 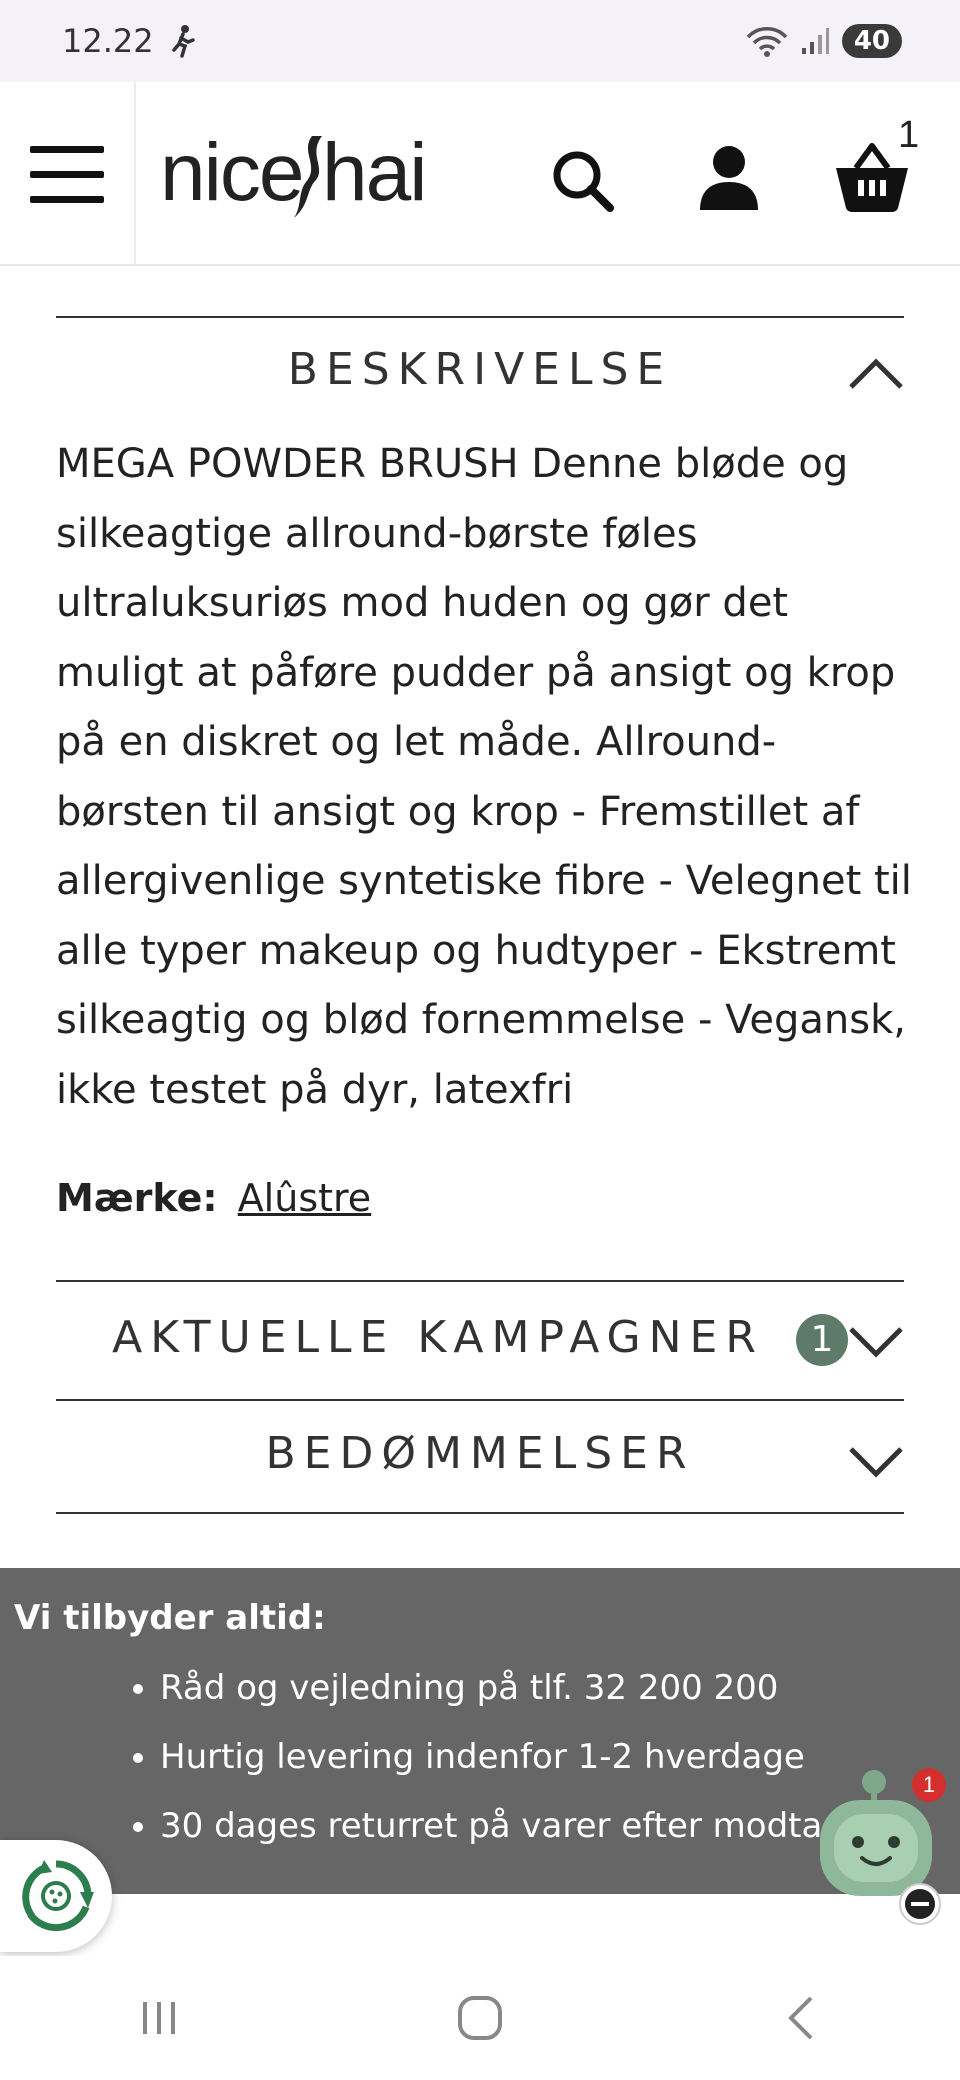 I want to click on offer-item: Hurtig levering indenfor 1-2 hverdage, so click(x=536, y=1757).